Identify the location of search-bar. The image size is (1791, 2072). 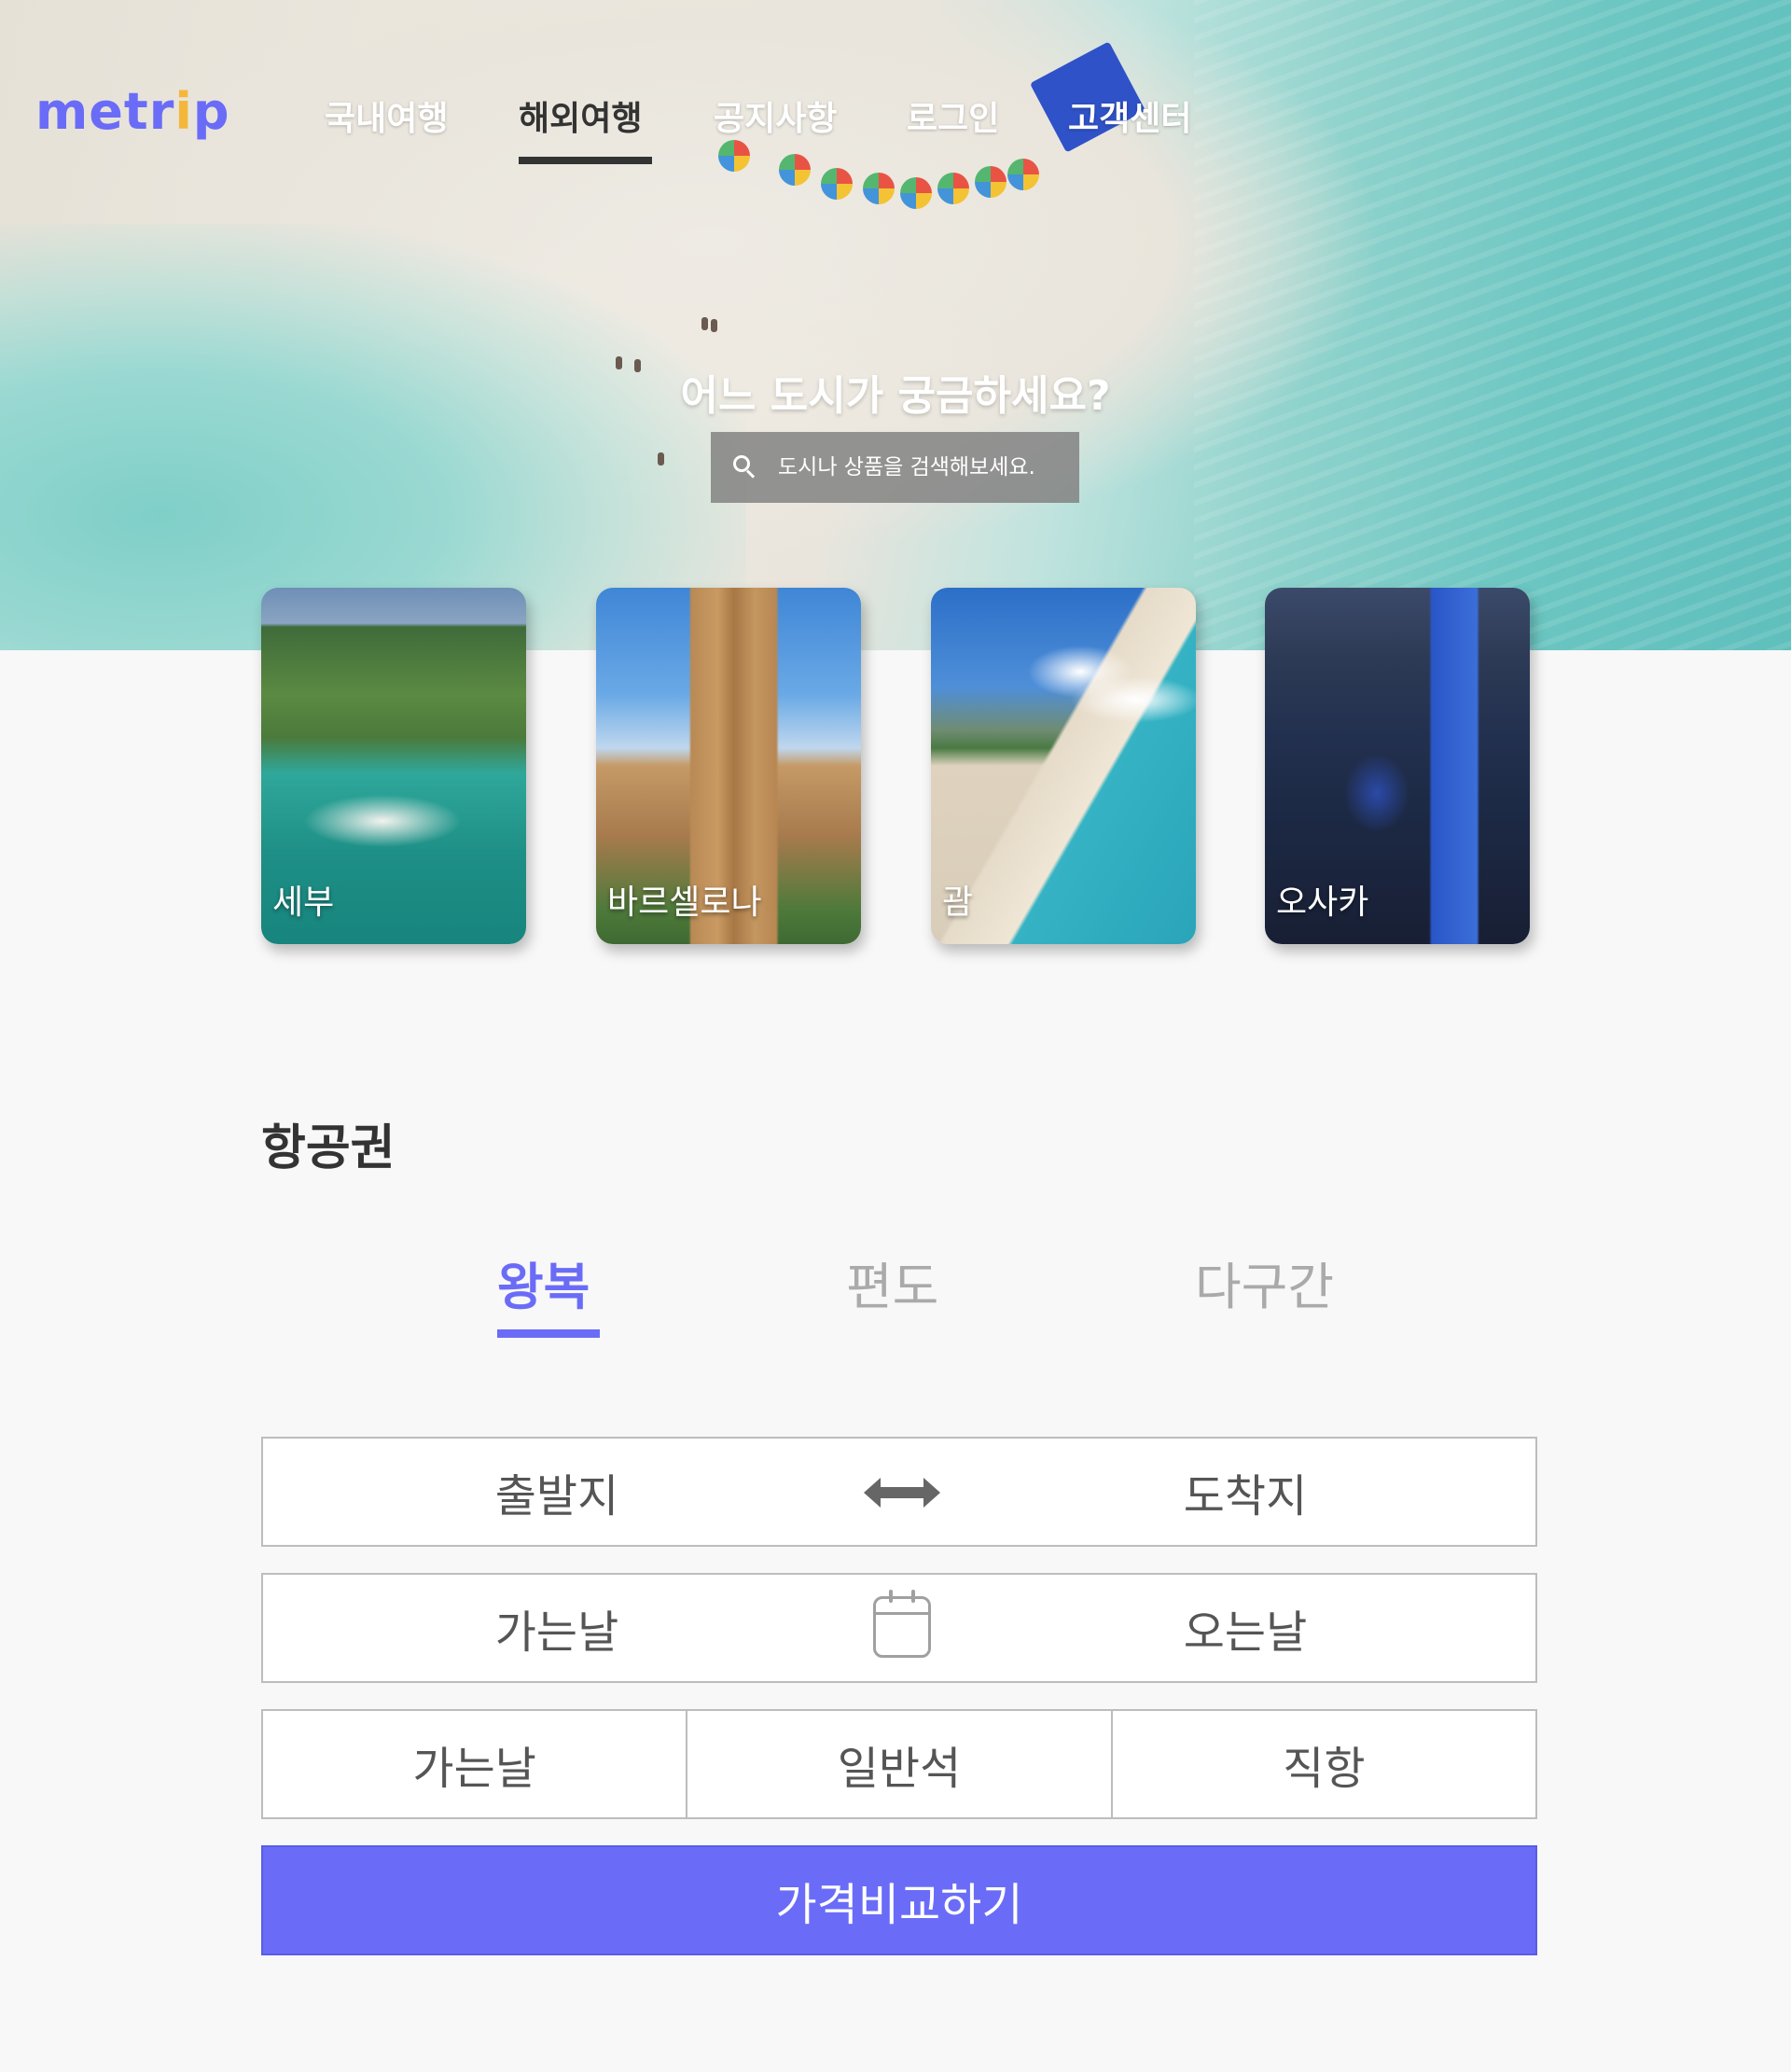
(895, 467).